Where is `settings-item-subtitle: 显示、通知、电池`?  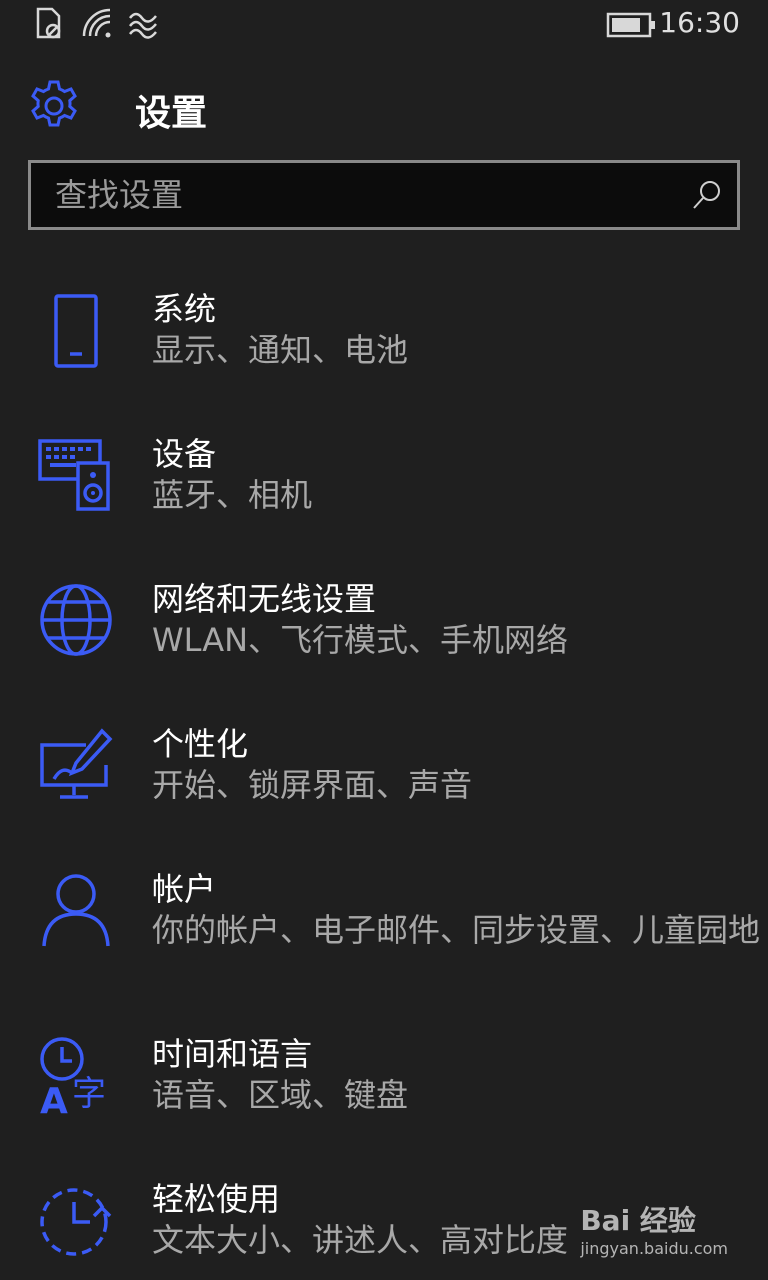
settings-item-subtitle: 显示、通知、电池 is located at coordinates (280, 350).